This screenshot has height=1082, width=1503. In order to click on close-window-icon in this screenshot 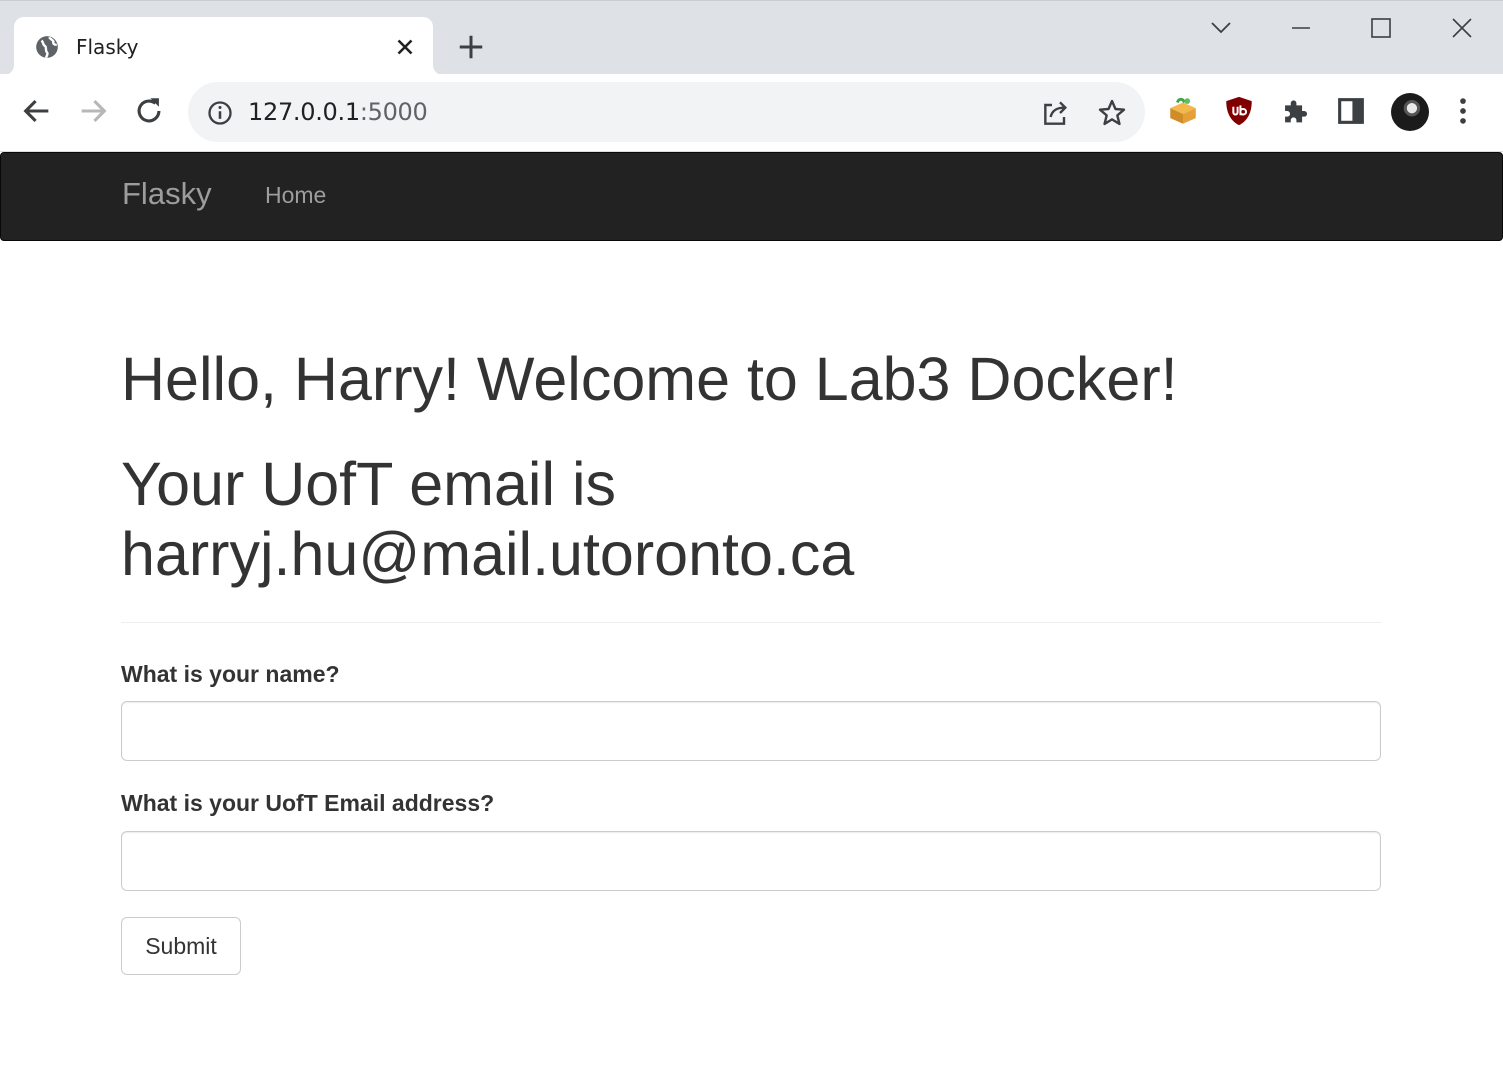, I will do `click(1462, 28)`.